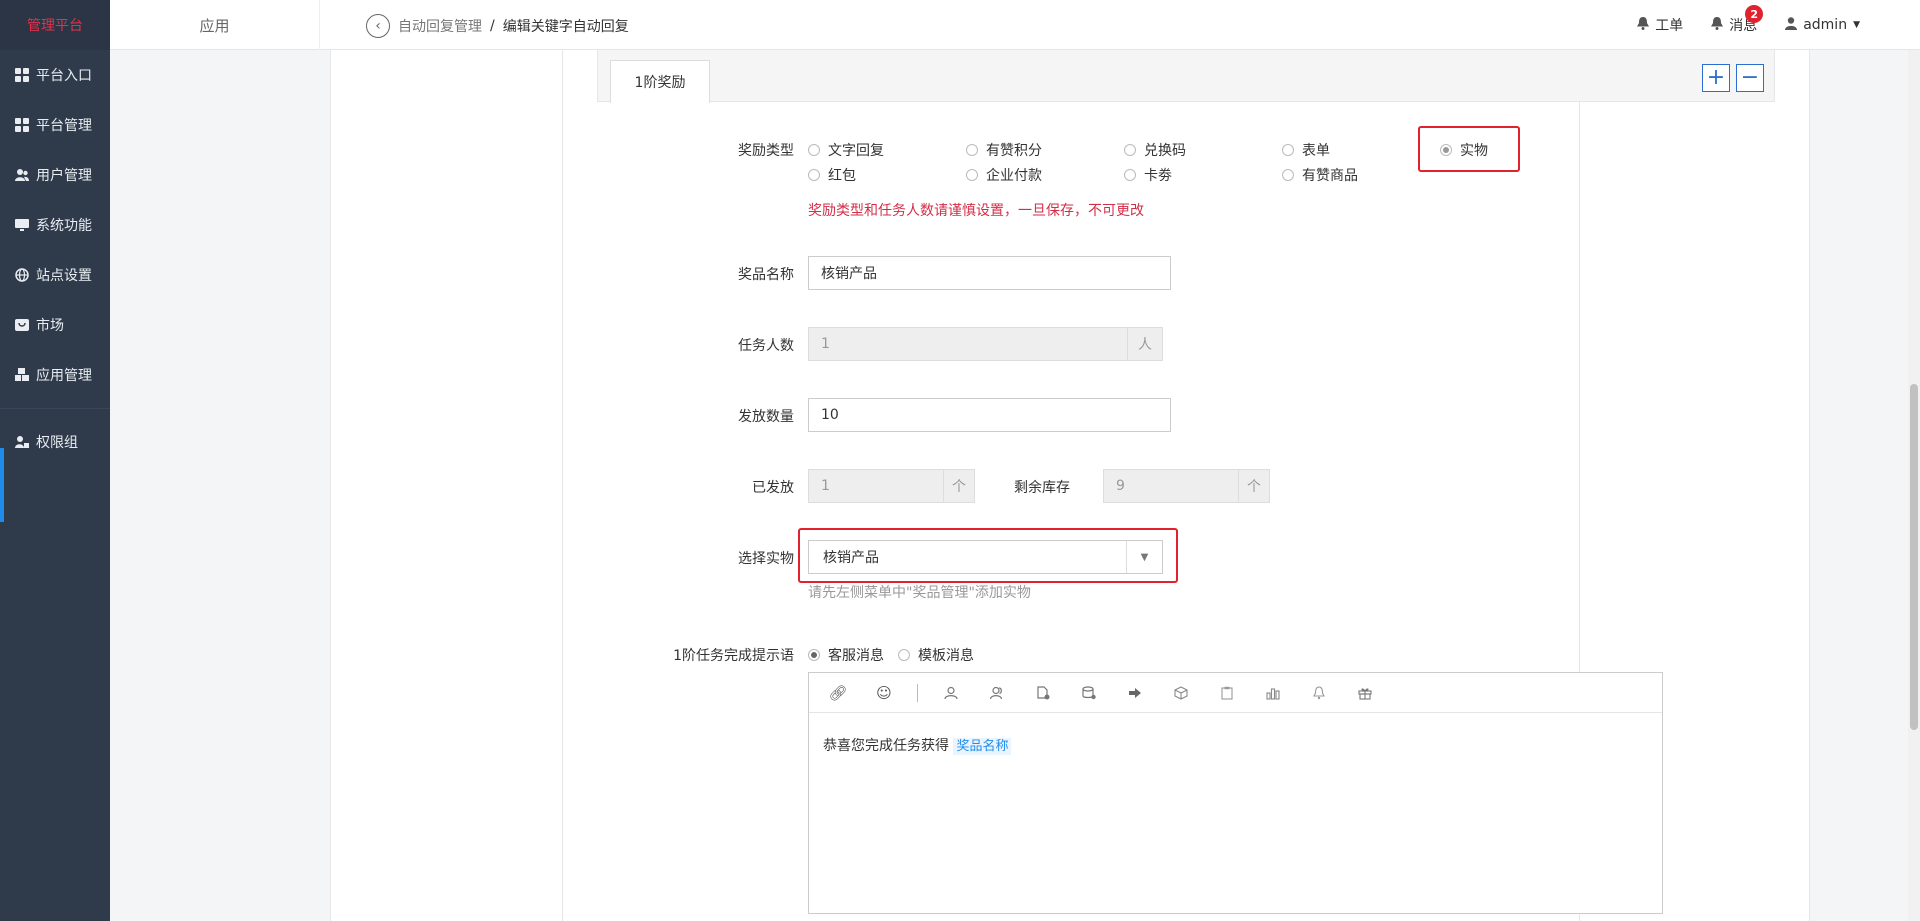 This screenshot has width=1920, height=921. What do you see at coordinates (55, 25) in the screenshot?
I see `brand-title: 管理平台` at bounding box center [55, 25].